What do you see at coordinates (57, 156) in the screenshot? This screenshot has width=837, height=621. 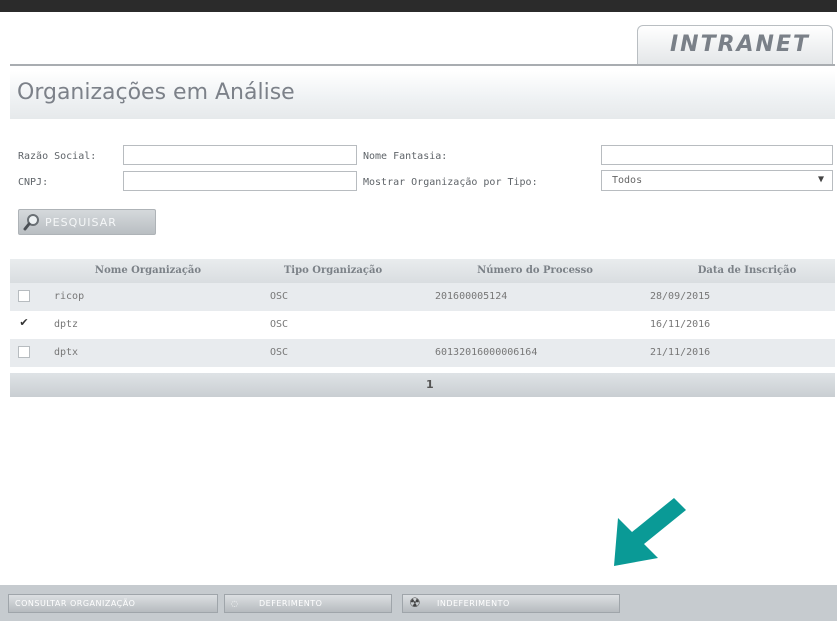 I see `razao-social-label: Razão Social:` at bounding box center [57, 156].